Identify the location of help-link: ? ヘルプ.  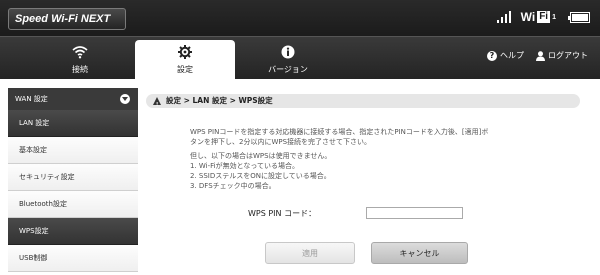
(505, 55).